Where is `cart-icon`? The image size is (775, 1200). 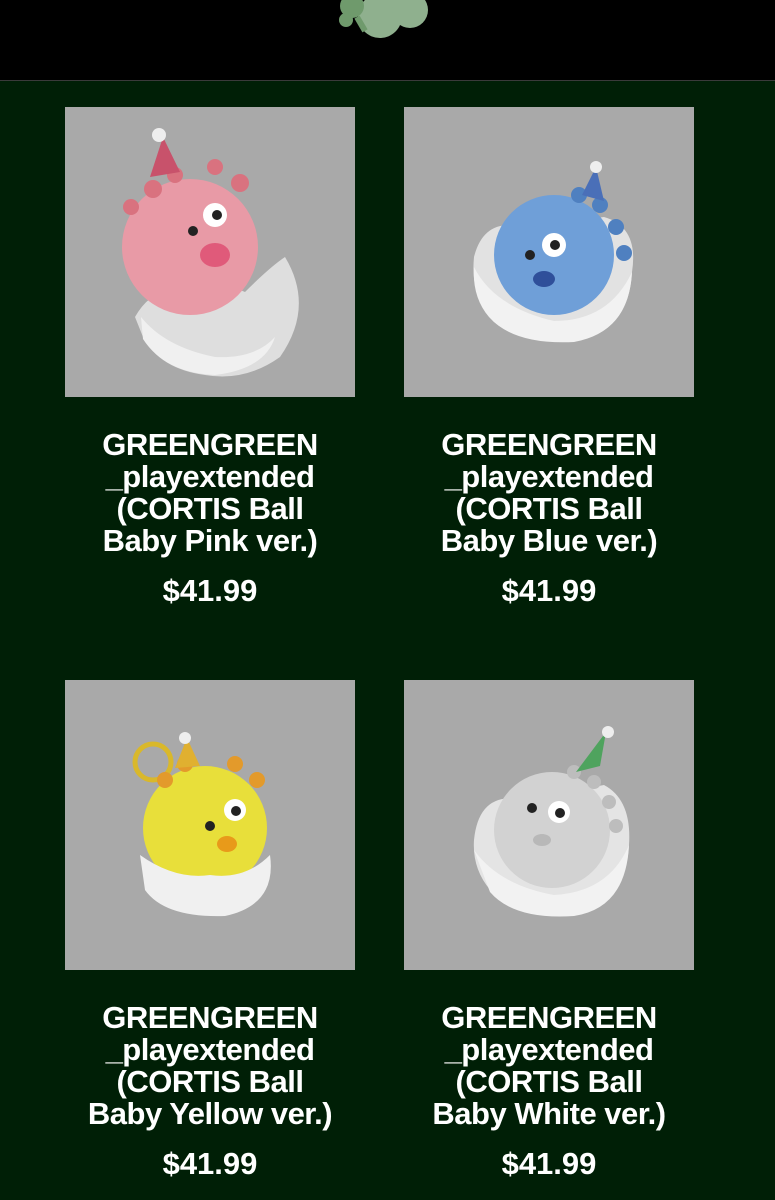
cart-icon is located at coordinates (717, 3).